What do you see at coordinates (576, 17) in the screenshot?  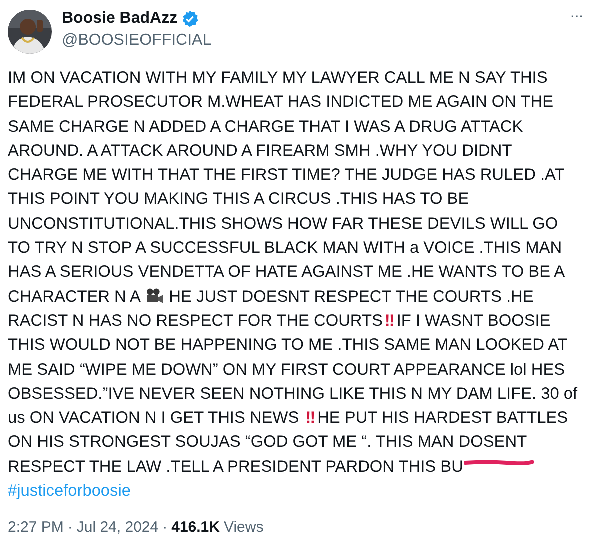 I see `more-button: ···` at bounding box center [576, 17].